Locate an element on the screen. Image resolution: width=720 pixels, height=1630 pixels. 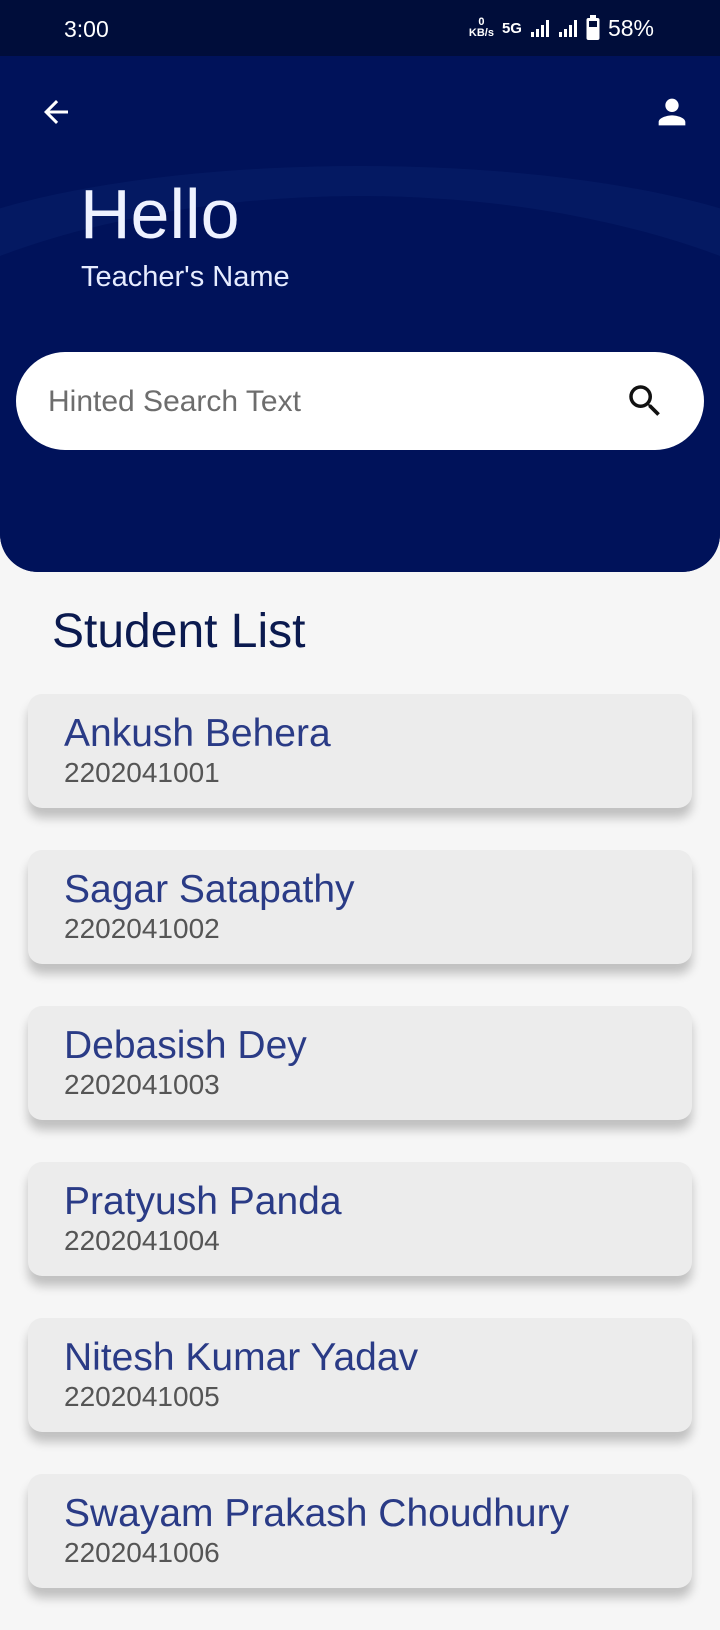
student-card: Ankush Behera 2202041001 is located at coordinates (360, 751).